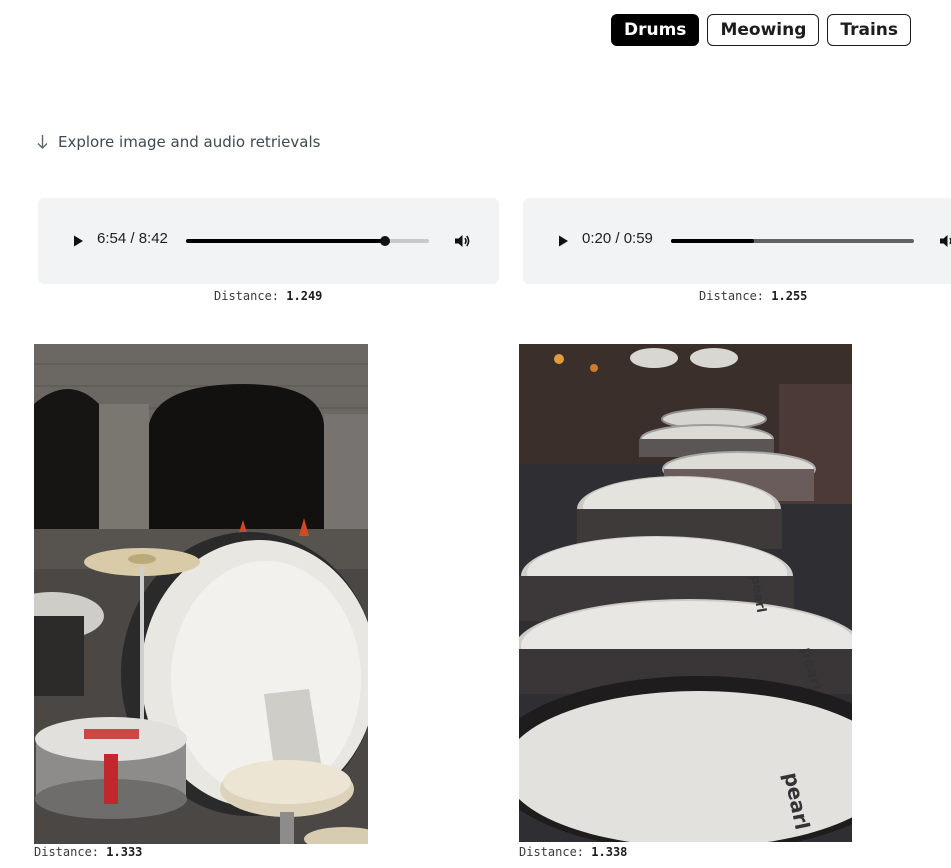 Image resolution: width=951 pixels, height=868 pixels. I want to click on image-distance-2: Distance: 1.338, so click(573, 852).